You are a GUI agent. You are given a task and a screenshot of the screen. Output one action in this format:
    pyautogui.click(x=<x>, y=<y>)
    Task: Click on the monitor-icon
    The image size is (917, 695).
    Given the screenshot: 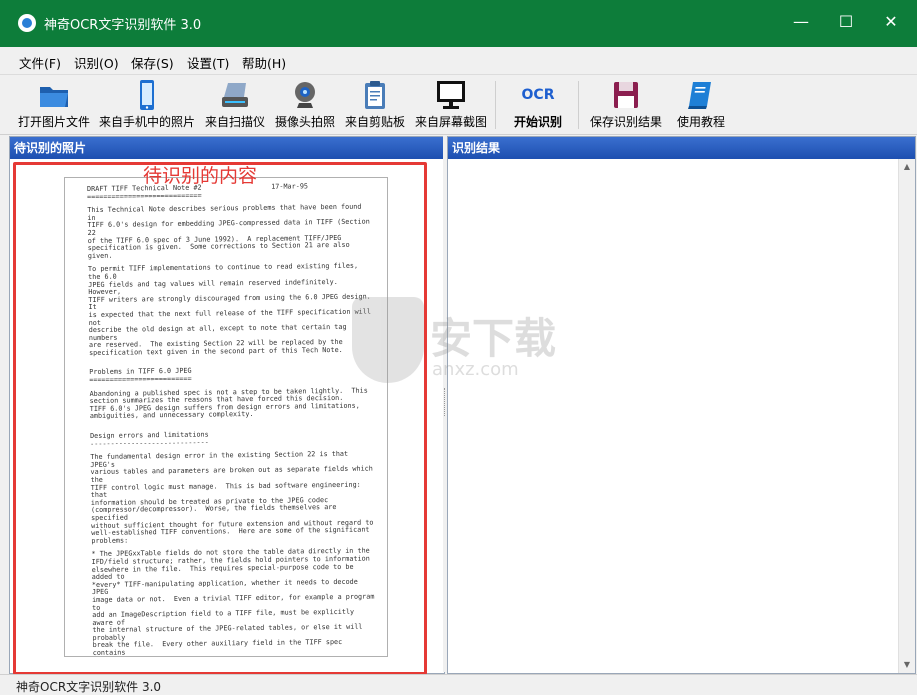 What is the action you would take?
    pyautogui.click(x=451, y=95)
    